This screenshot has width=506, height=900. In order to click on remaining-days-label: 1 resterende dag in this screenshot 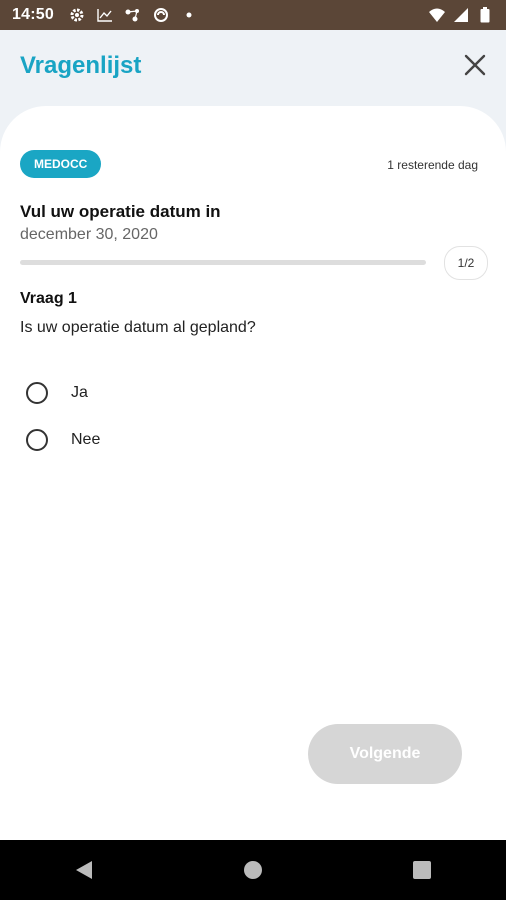, I will do `click(432, 165)`.